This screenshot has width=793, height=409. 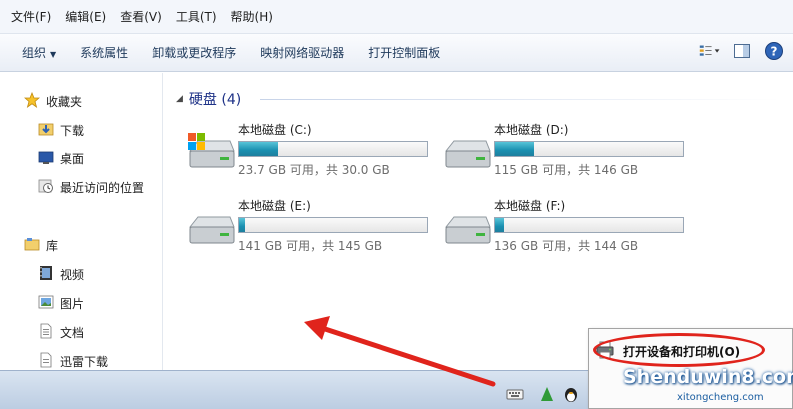 I want to click on star-icon, so click(x=32, y=101).